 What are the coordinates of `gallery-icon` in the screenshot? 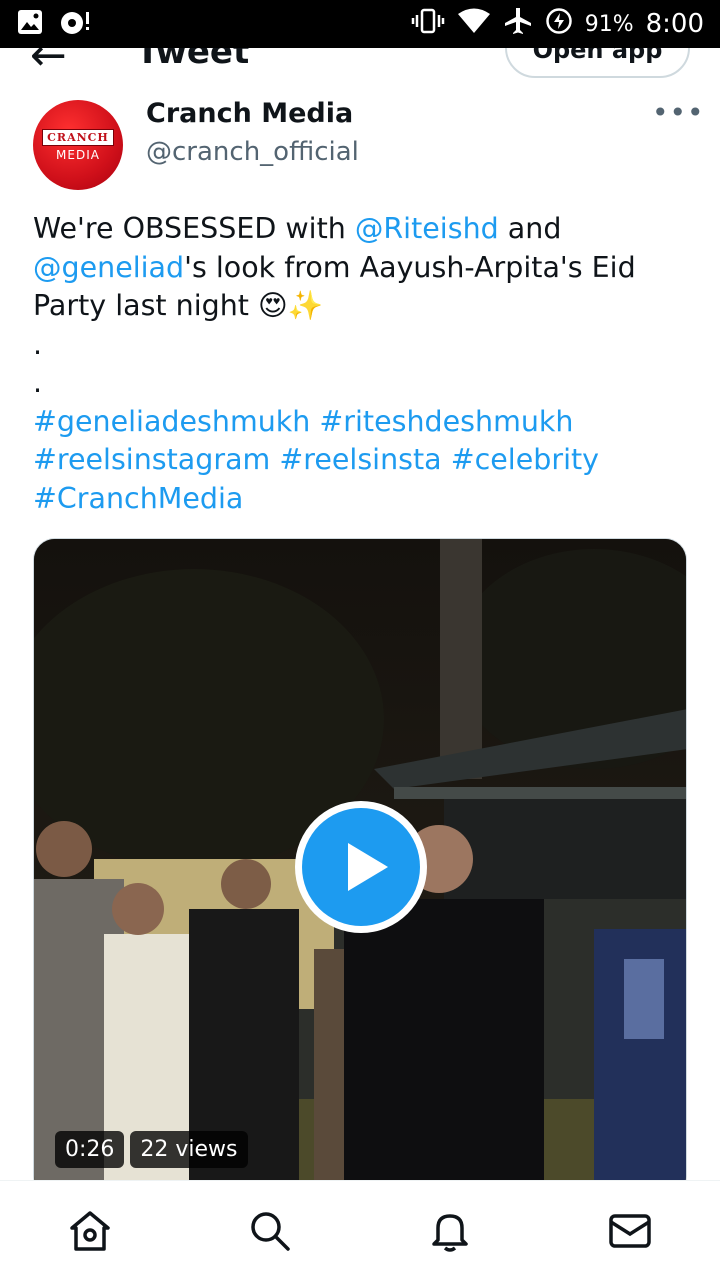 It's located at (30, 24).